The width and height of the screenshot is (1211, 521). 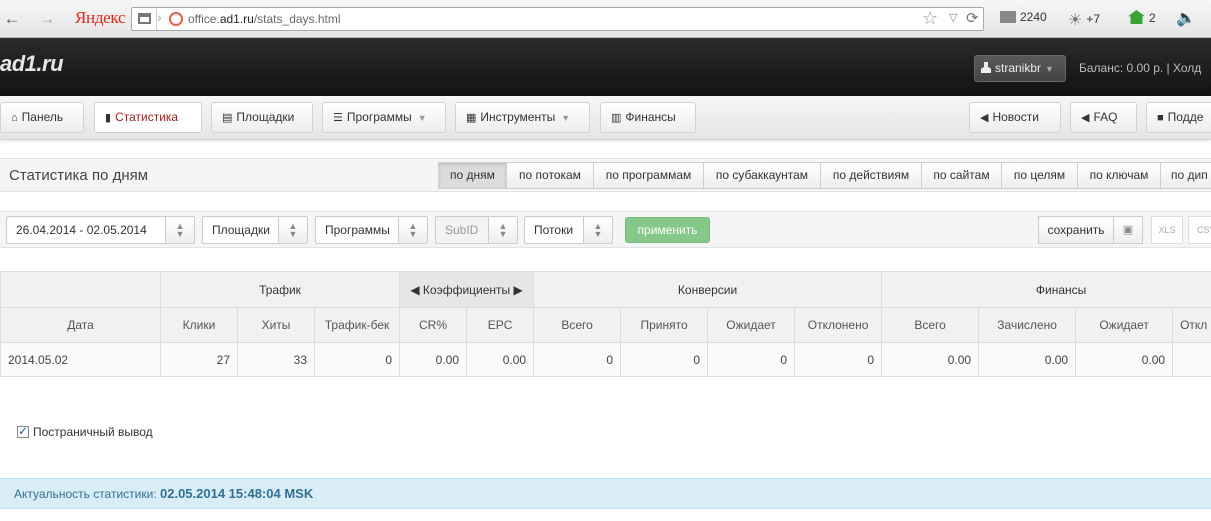 What do you see at coordinates (1124, 325) in the screenshot?
I see `col-fin-pending: Ожидает` at bounding box center [1124, 325].